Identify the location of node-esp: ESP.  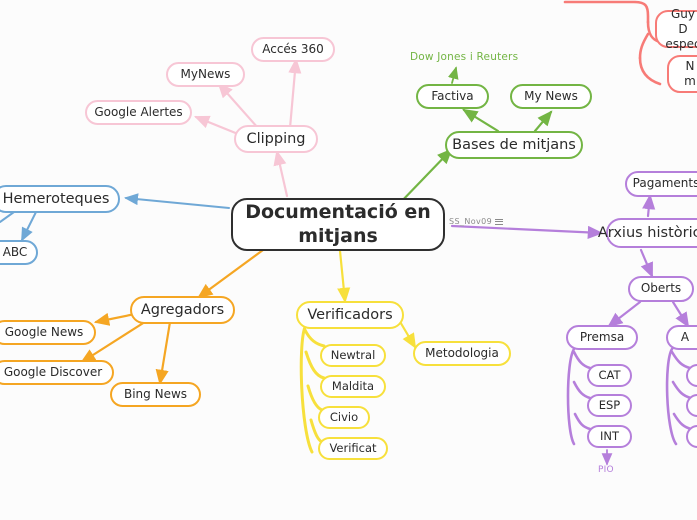
(609, 405).